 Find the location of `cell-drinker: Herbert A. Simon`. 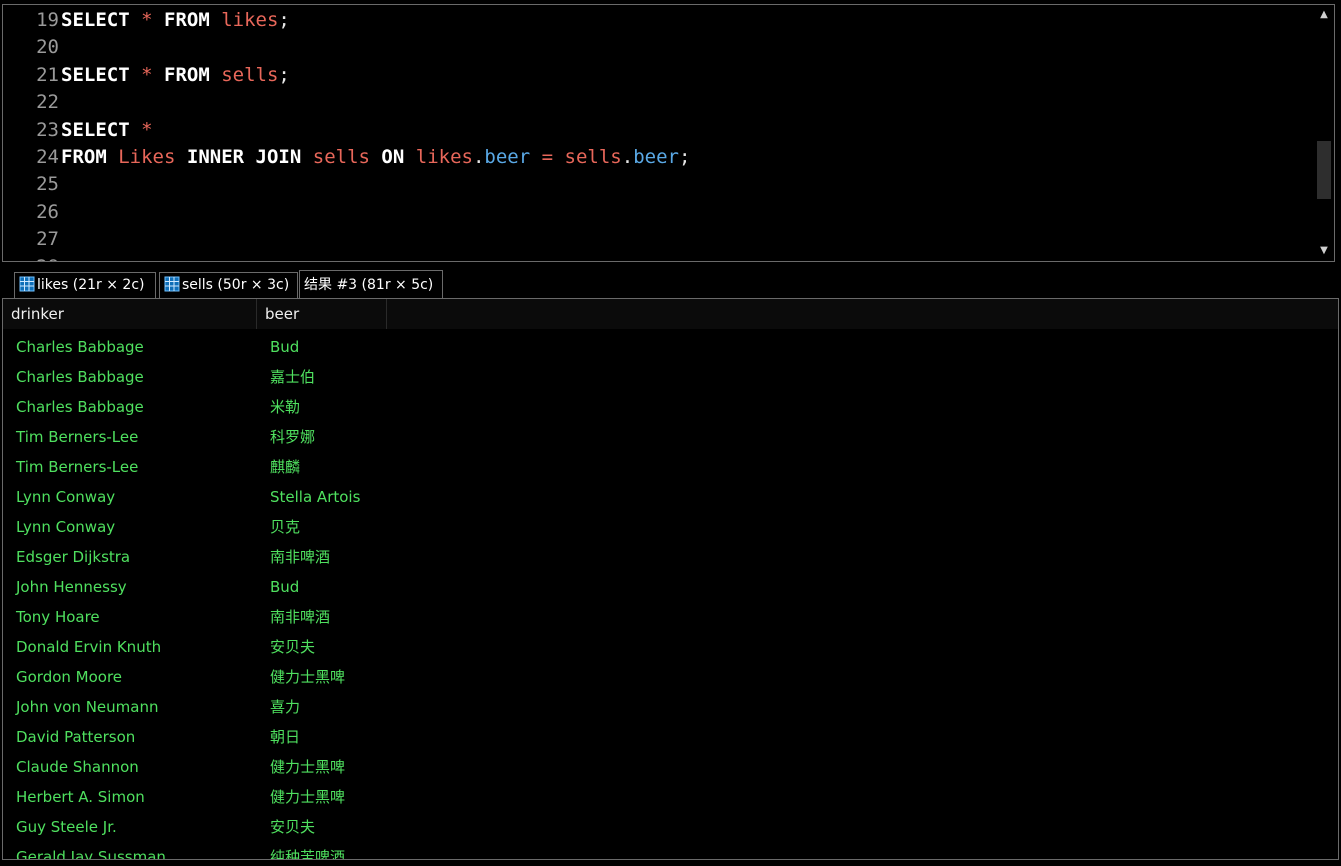

cell-drinker: Herbert A. Simon is located at coordinates (130, 797).